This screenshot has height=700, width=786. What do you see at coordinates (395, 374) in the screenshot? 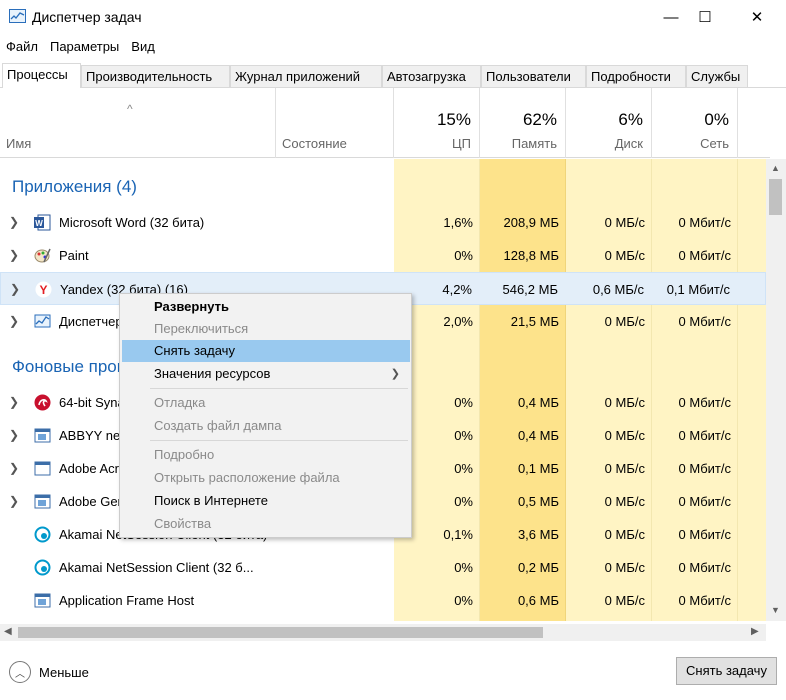
I see `submenu-arrow-icon: ❯` at bounding box center [395, 374].